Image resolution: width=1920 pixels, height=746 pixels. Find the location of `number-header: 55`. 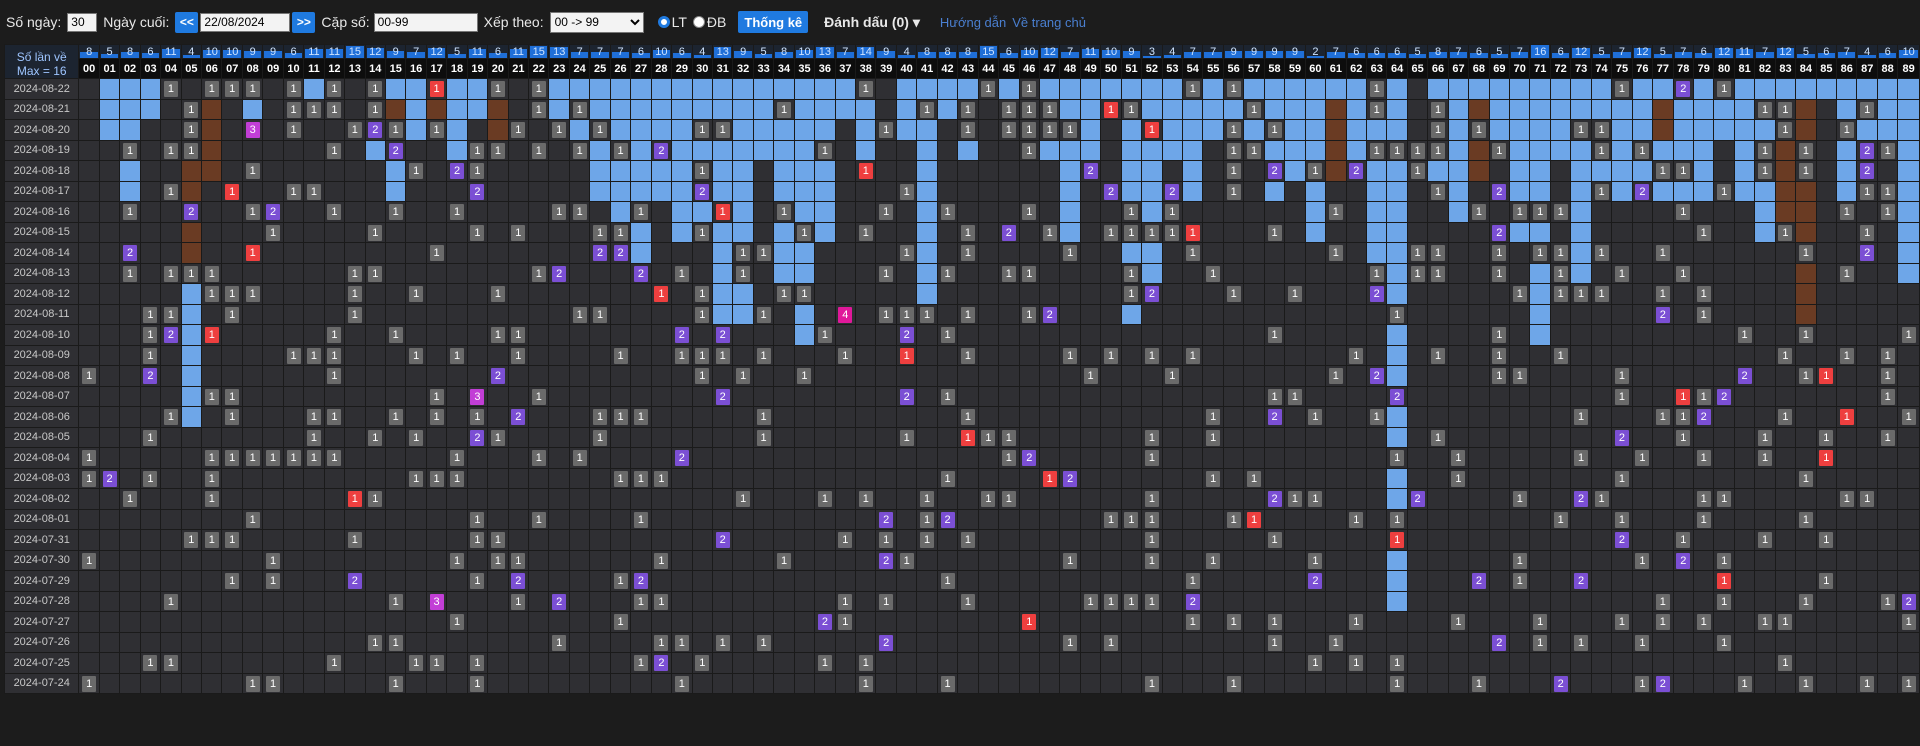

number-header: 55 is located at coordinates (1213, 68).